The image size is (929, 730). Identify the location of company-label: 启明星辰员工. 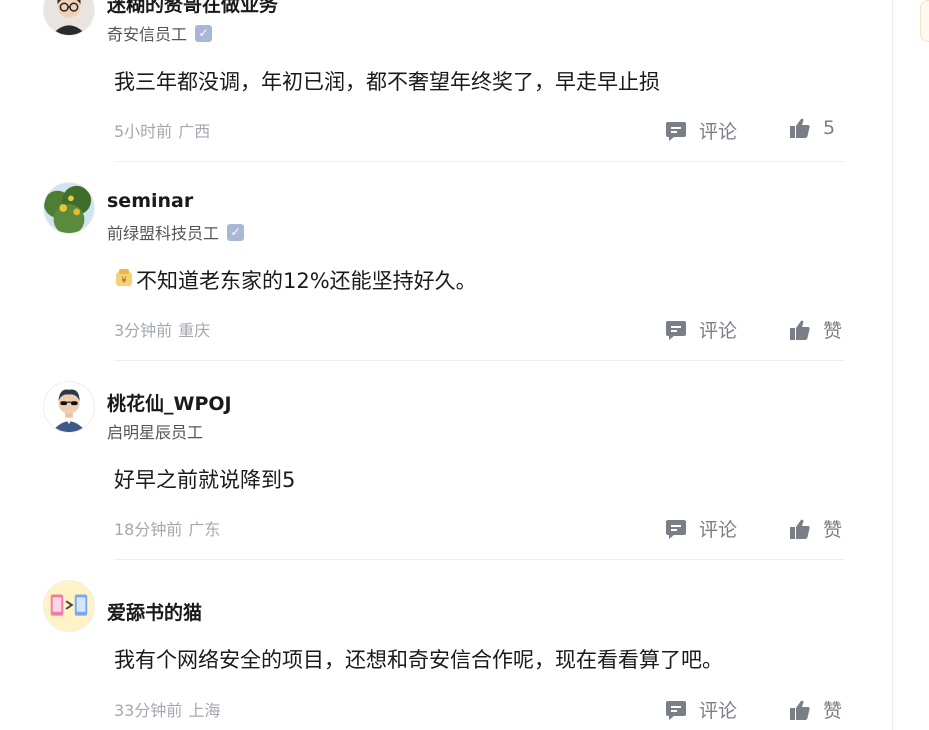
(155, 431).